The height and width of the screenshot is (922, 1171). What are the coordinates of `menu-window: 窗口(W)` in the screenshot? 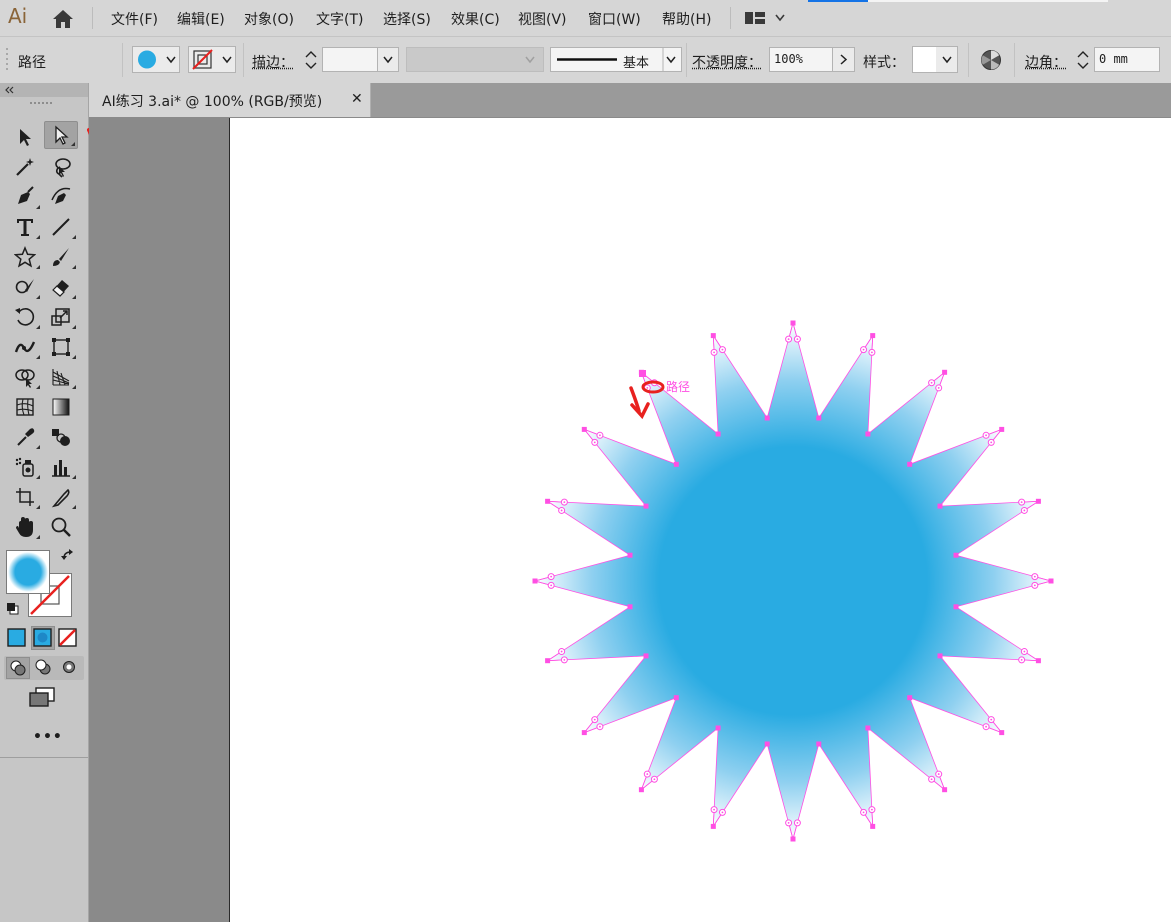 It's located at (614, 19).